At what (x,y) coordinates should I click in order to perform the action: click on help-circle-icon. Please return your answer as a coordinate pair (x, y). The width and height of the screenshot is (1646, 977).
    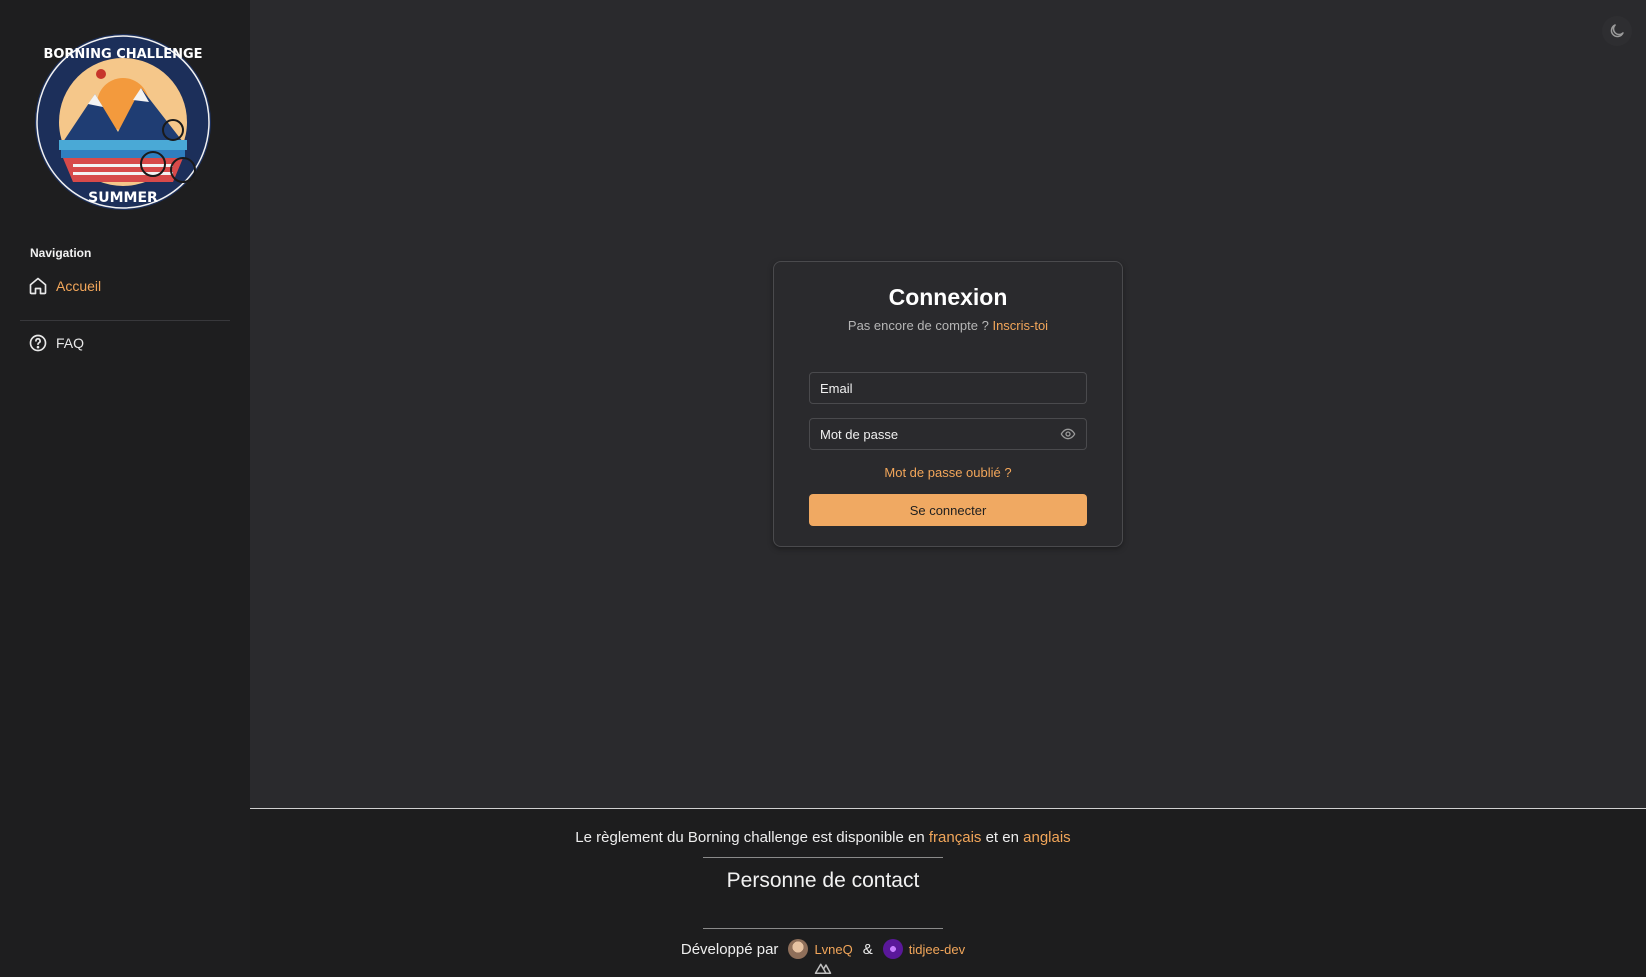
    Looking at the image, I should click on (38, 343).